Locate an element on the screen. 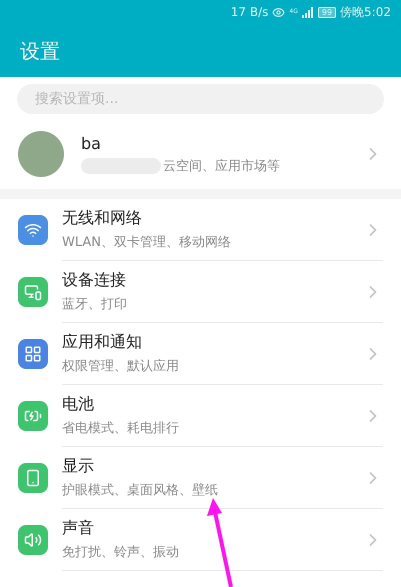 This screenshot has height=587, width=401. account-subtitle: 云空间、应用市场等 is located at coordinates (221, 166).